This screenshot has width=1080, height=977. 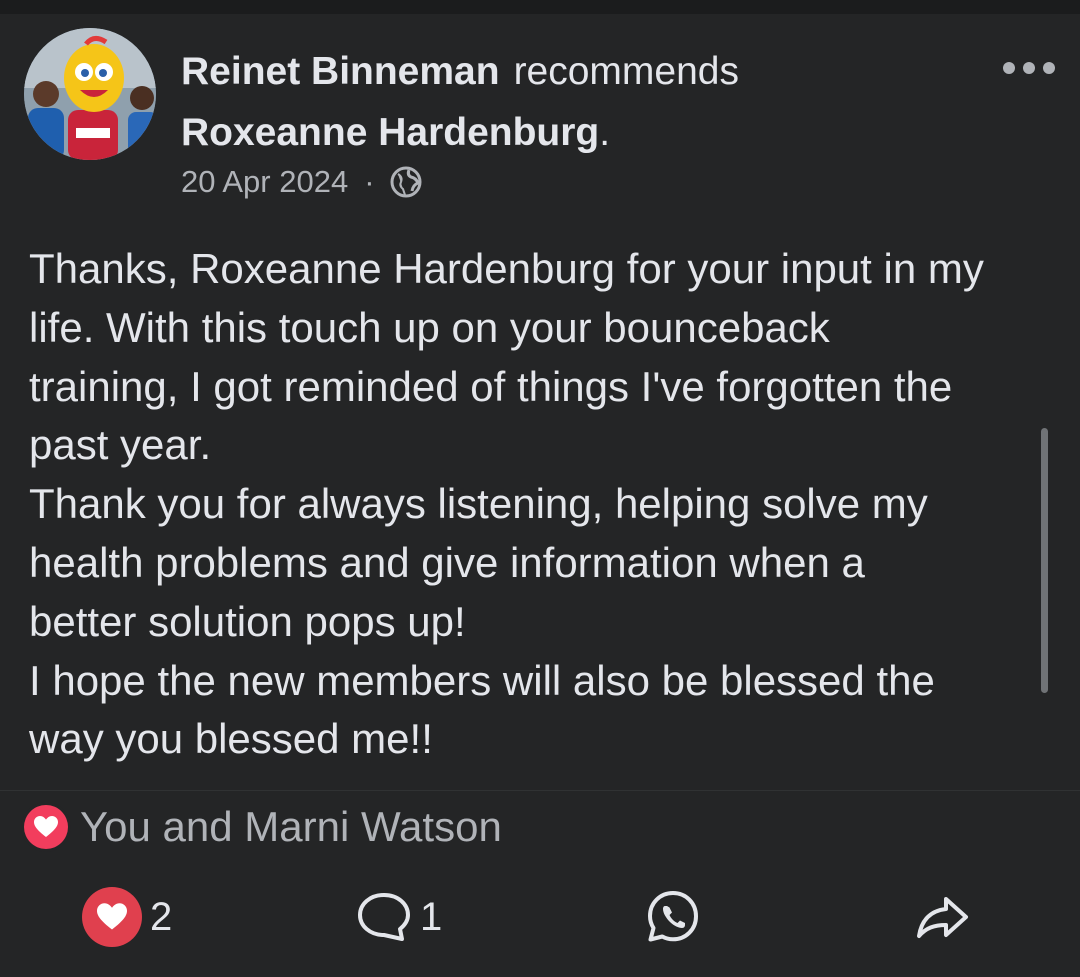 What do you see at coordinates (406, 182) in the screenshot?
I see `globe-icon` at bounding box center [406, 182].